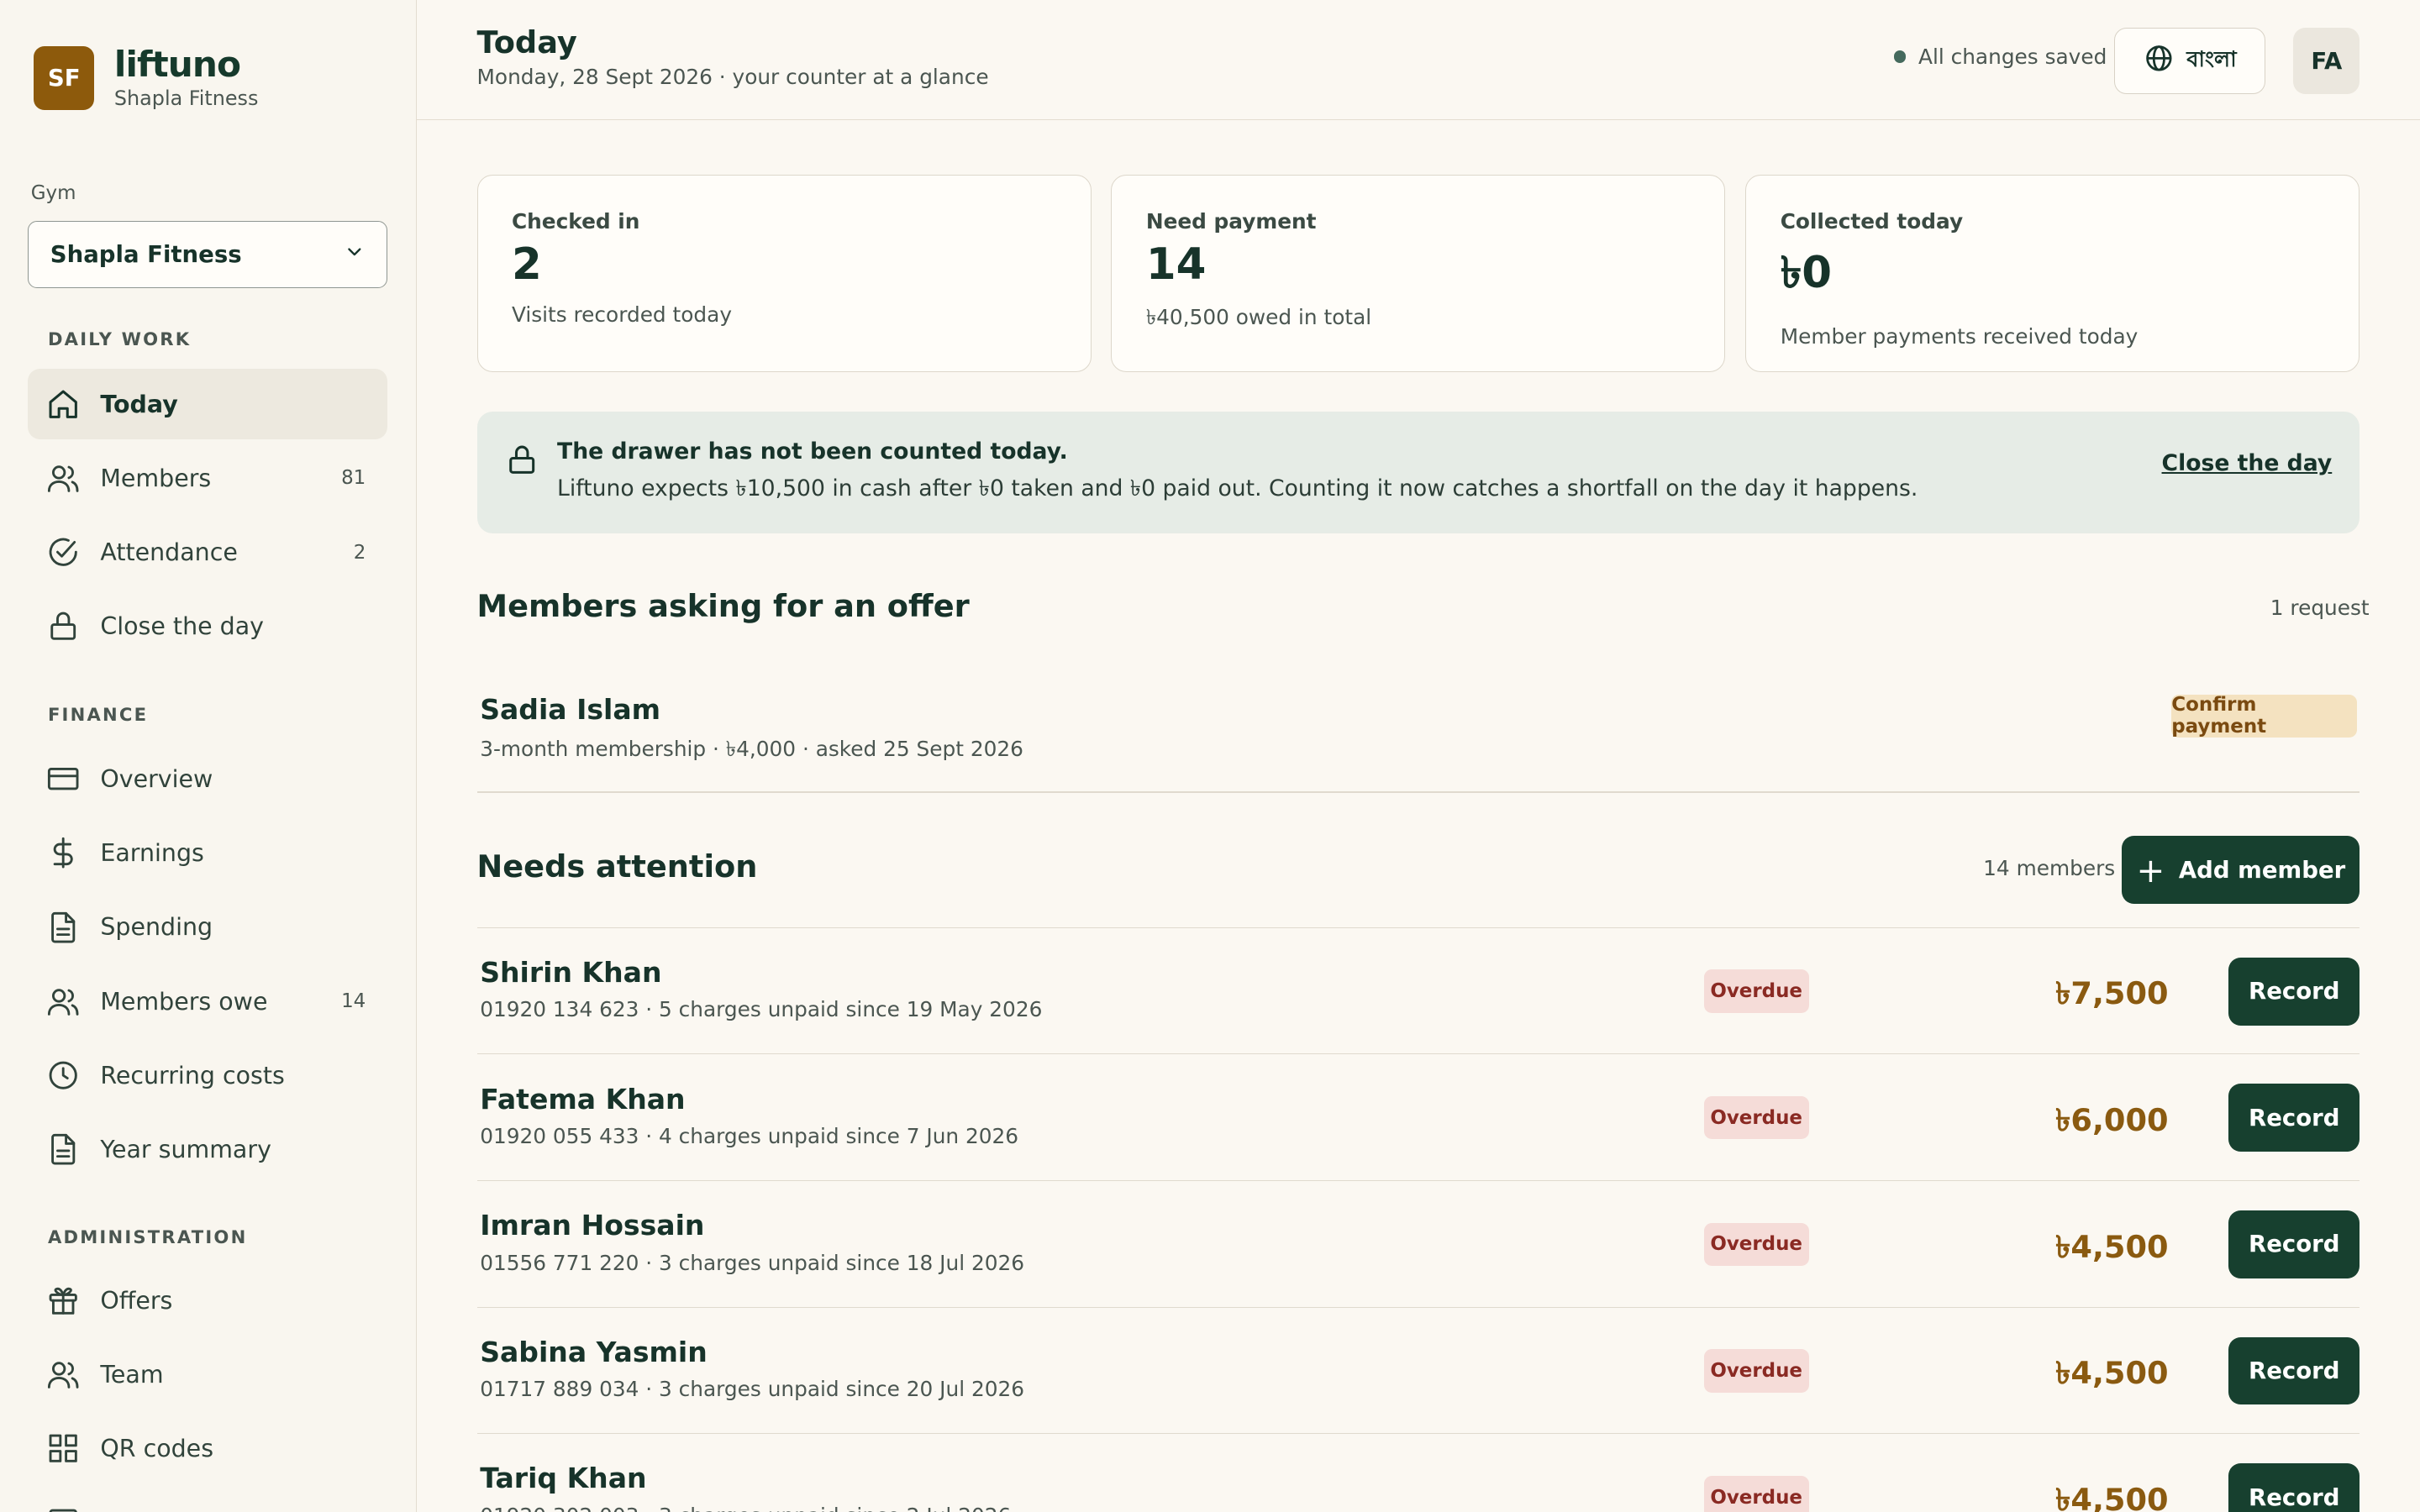  I want to click on attention-count: 14 members, so click(2049, 868).